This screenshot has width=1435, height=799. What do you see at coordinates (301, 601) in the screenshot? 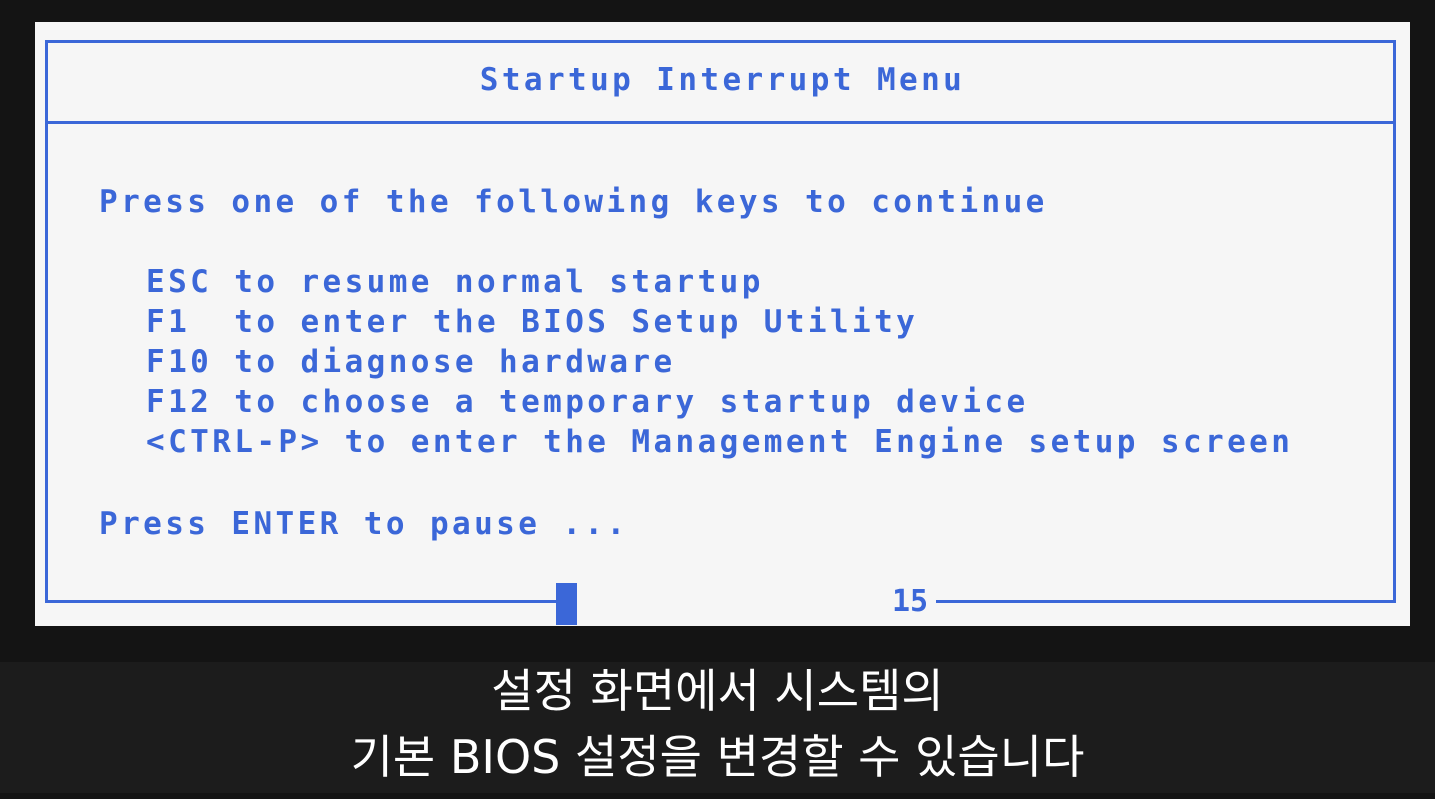
I see `countdown-track-left` at bounding box center [301, 601].